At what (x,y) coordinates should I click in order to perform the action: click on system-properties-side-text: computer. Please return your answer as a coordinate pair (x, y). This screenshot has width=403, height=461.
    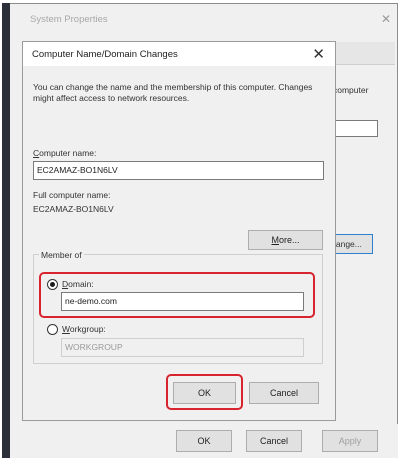
    Looking at the image, I should click on (351, 90).